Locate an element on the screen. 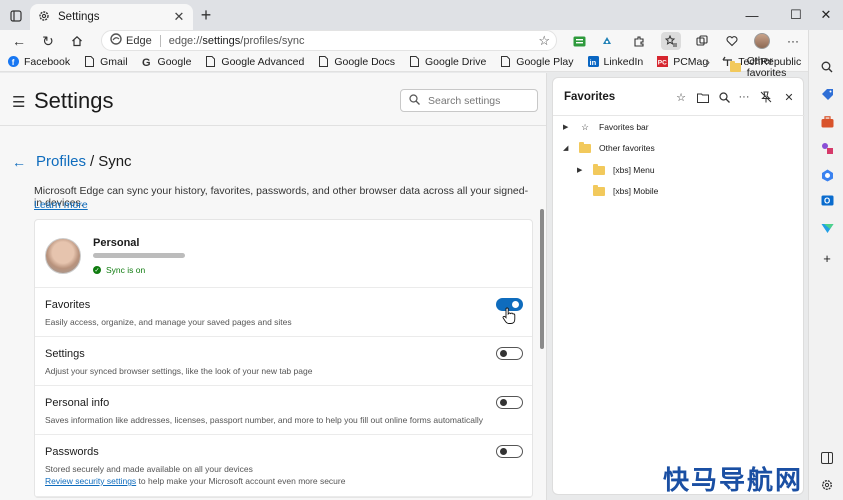 This screenshot has height=500, width=843. outlook-icon: O is located at coordinates (827, 200).